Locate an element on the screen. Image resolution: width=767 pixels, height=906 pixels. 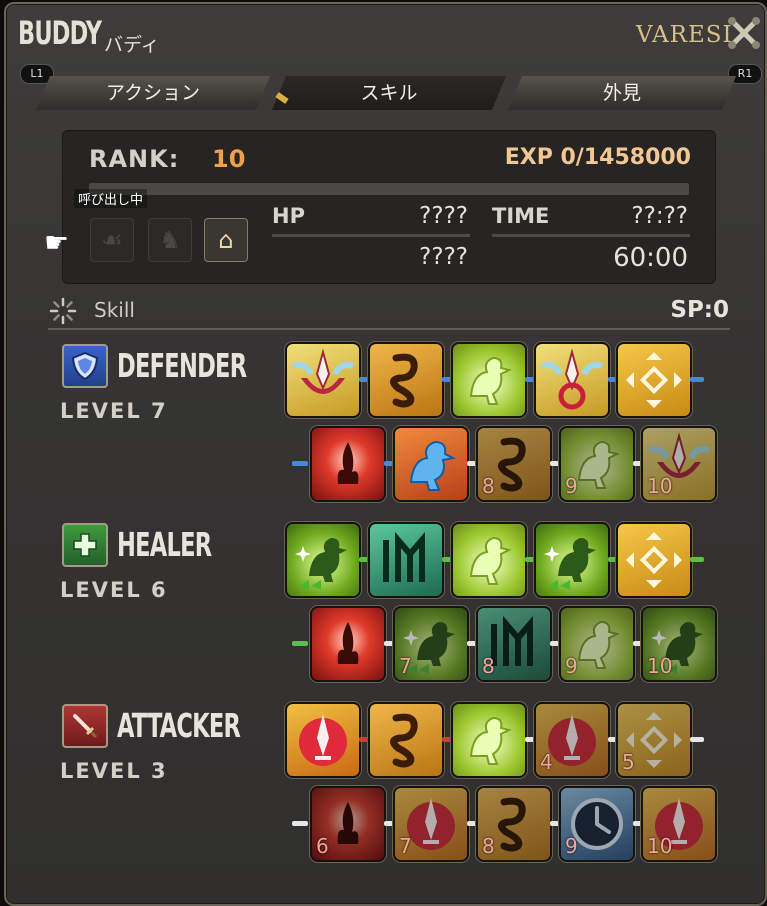
skill-icon-rune-icon is located at coordinates (406, 560).